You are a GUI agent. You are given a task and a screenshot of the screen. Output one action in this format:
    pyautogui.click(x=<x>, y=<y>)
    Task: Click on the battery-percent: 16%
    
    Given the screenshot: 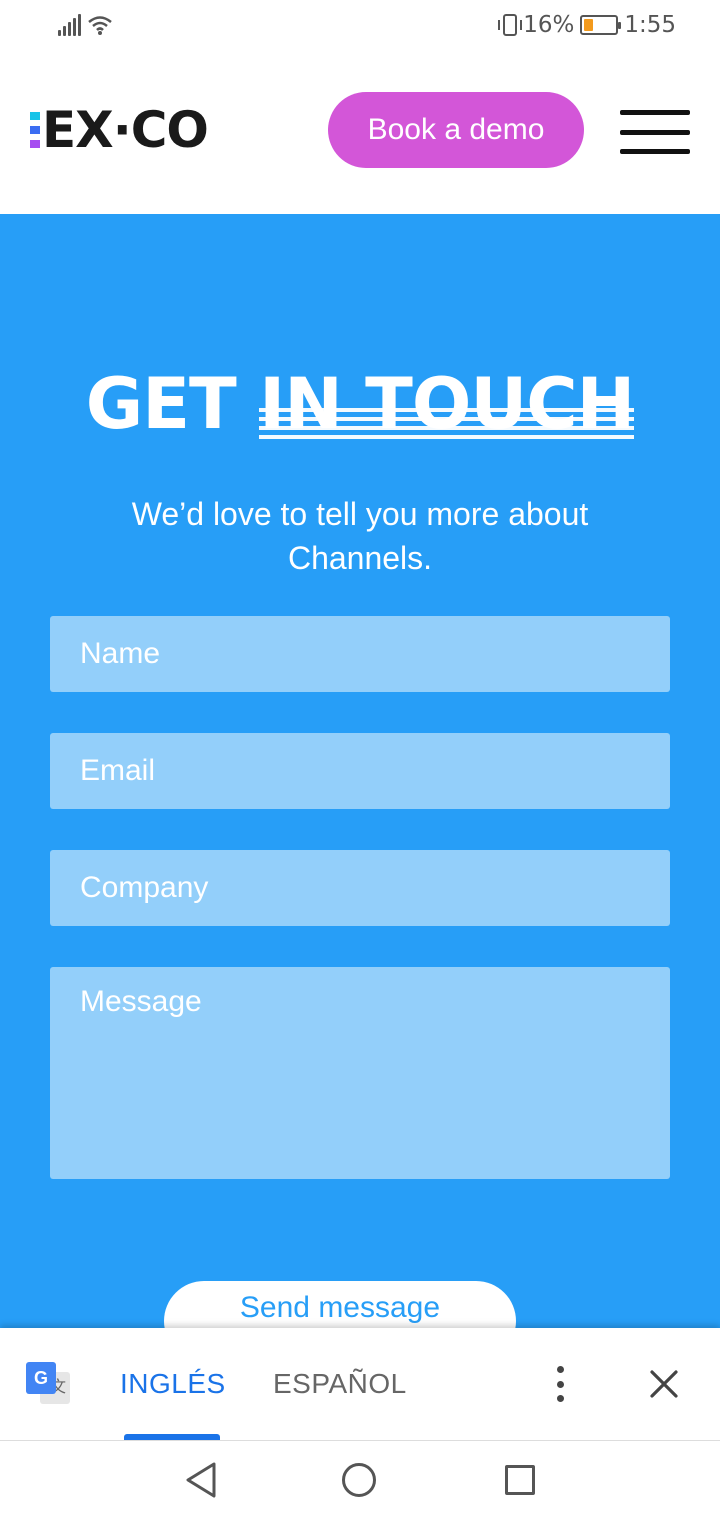 What is the action you would take?
    pyautogui.click(x=549, y=25)
    